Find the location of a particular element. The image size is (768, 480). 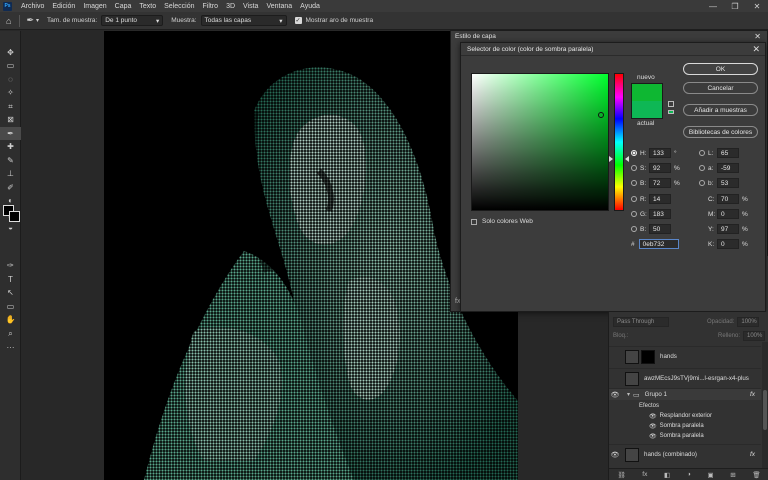

layers-scrollbar is located at coordinates (765, 405).